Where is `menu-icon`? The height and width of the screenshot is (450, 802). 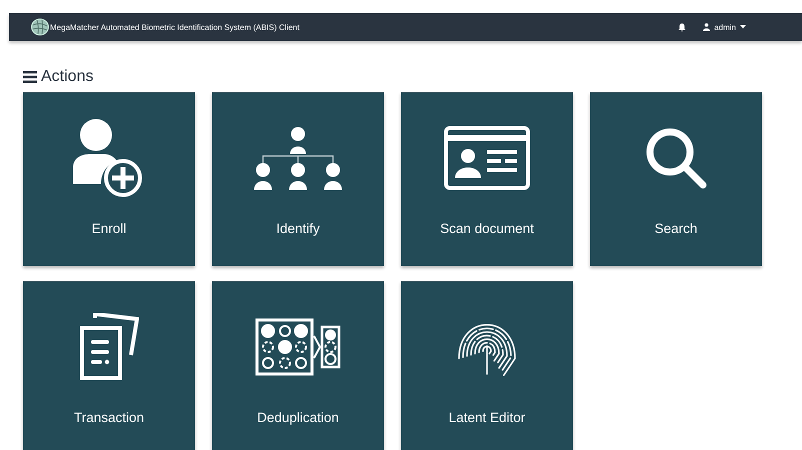 menu-icon is located at coordinates (30, 77).